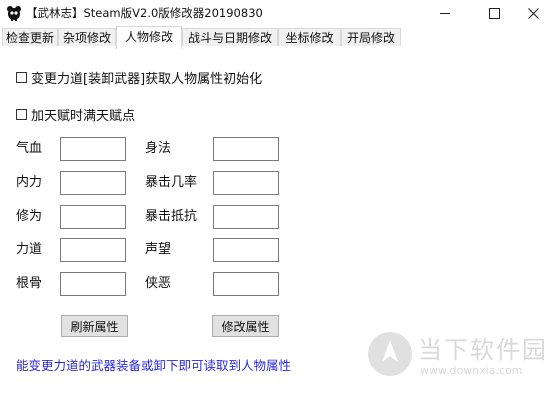 This screenshot has height=401, width=553. I want to click on talent-full-label: 加天赋时满天赋点, so click(83, 116).